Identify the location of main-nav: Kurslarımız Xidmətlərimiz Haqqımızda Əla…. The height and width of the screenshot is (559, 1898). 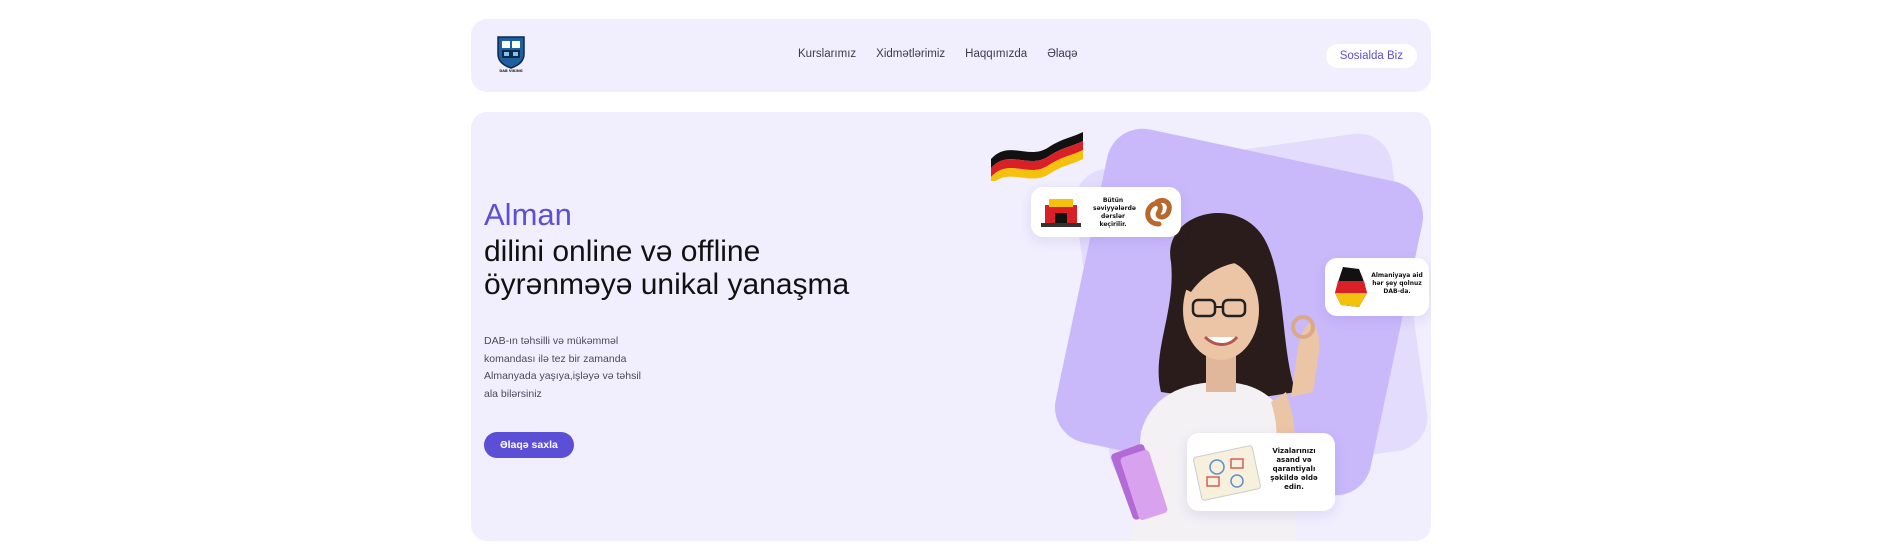
(938, 54).